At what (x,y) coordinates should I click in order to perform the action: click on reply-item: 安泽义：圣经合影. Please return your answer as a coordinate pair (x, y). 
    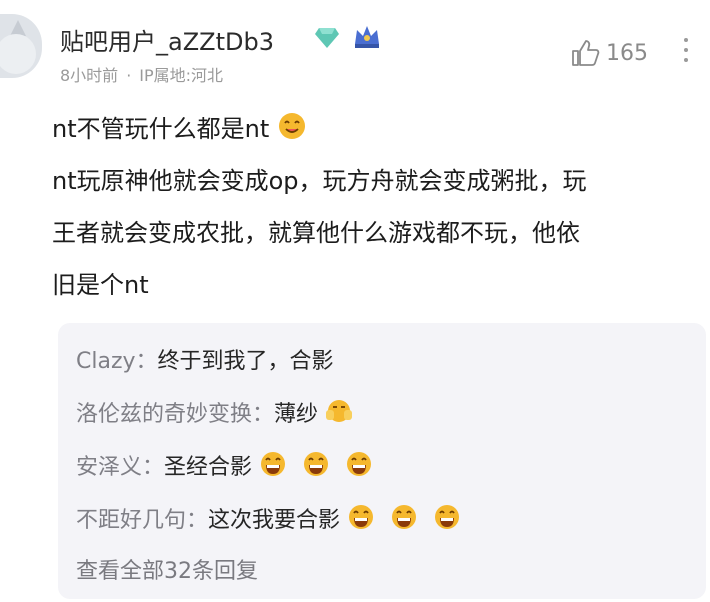
    Looking at the image, I should click on (224, 465).